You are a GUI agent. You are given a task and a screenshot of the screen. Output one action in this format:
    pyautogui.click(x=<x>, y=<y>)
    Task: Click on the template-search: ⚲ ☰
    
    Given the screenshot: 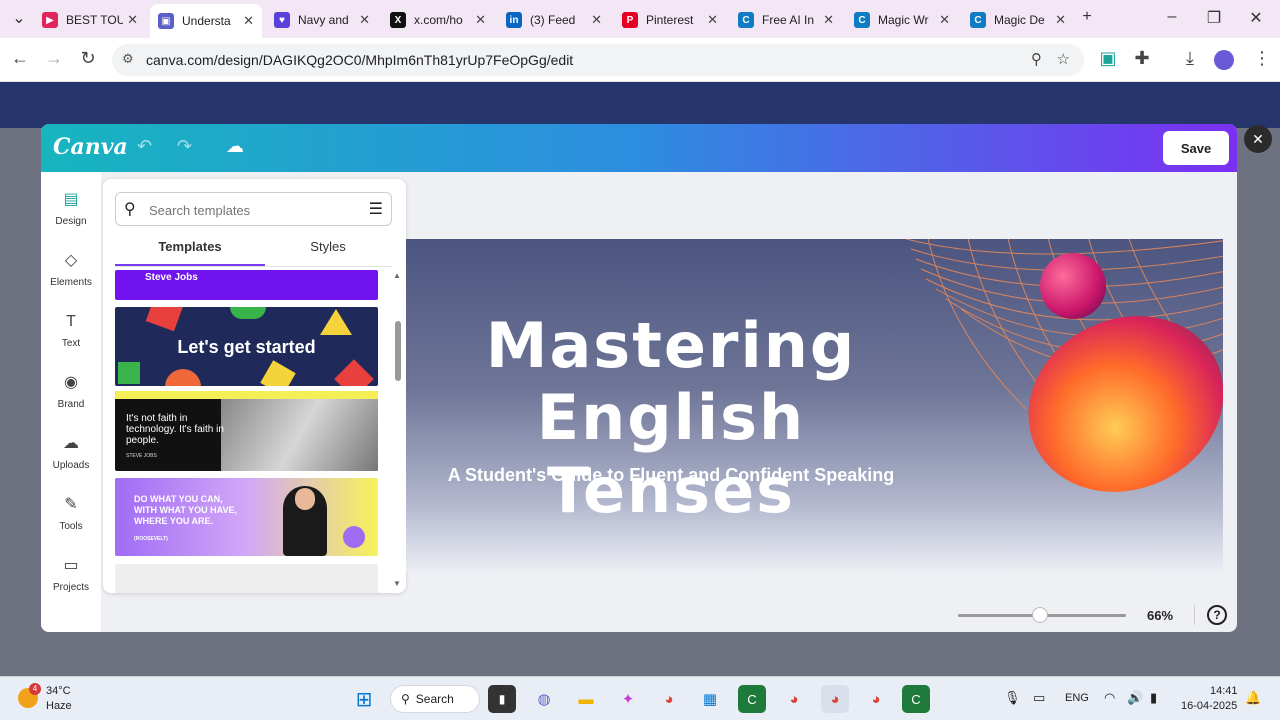 What is the action you would take?
    pyautogui.click(x=253, y=209)
    